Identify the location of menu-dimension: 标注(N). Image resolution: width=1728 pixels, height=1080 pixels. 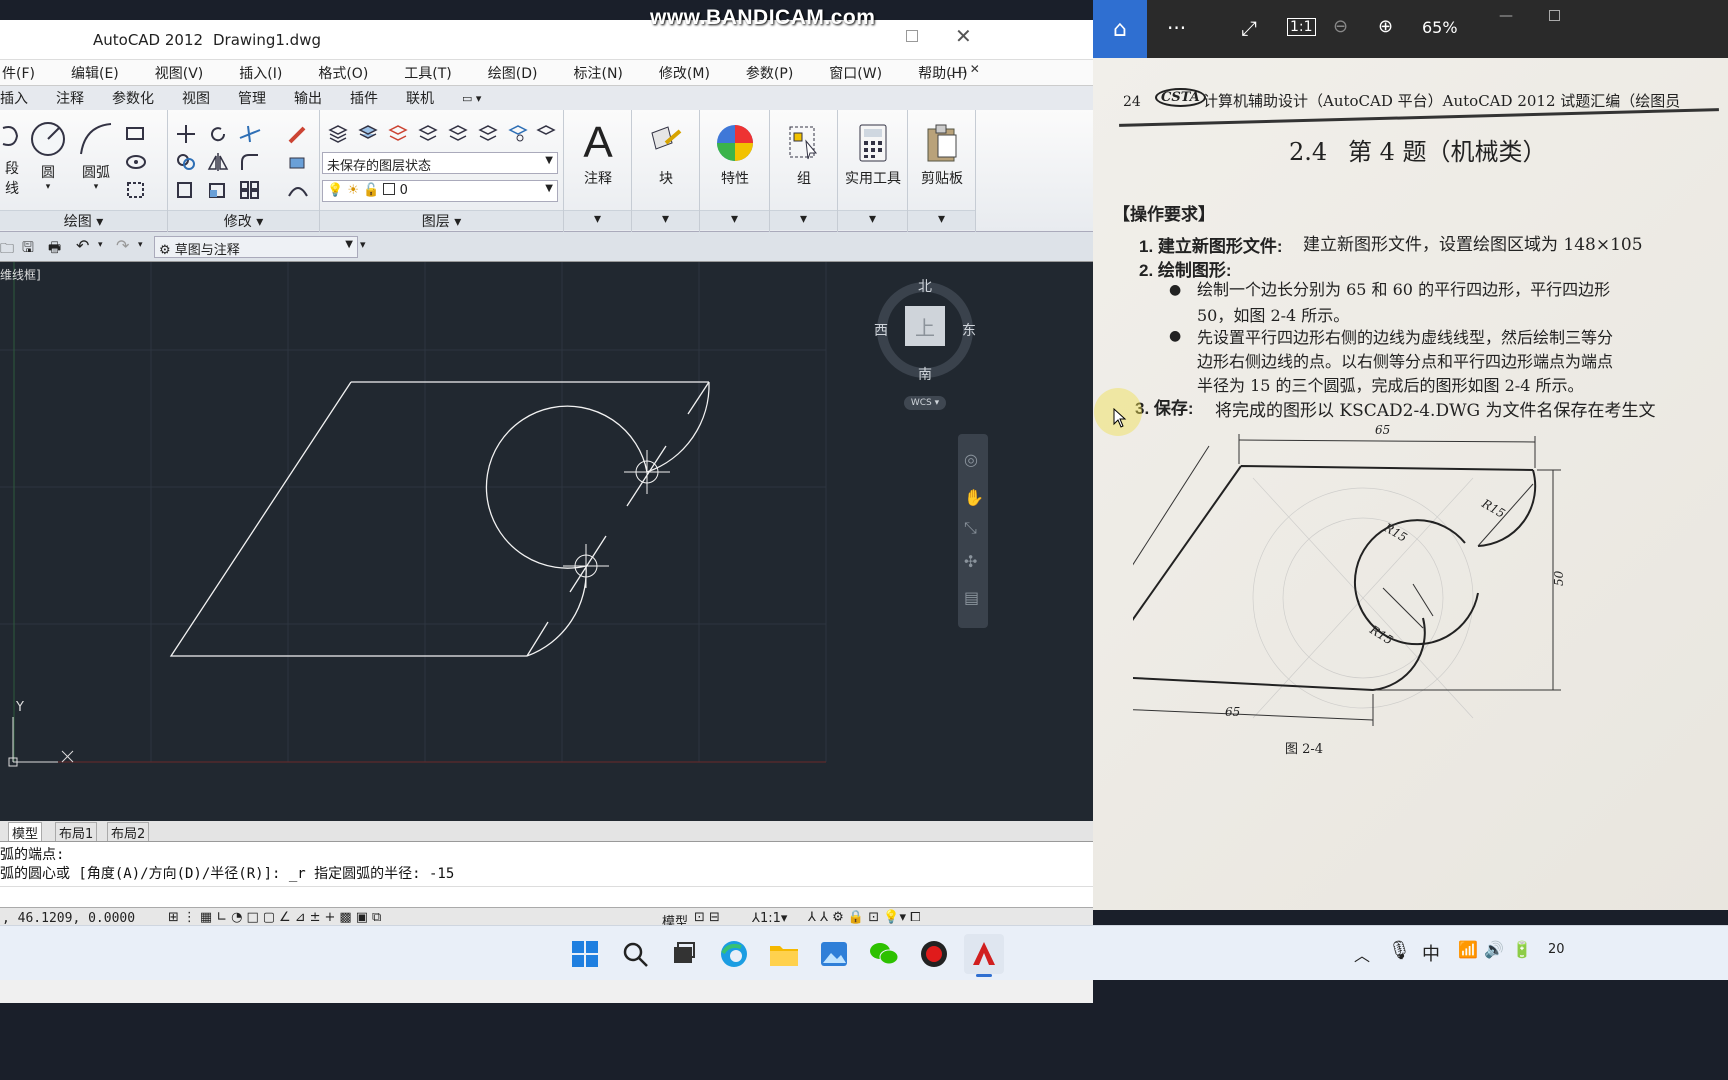
(605, 73).